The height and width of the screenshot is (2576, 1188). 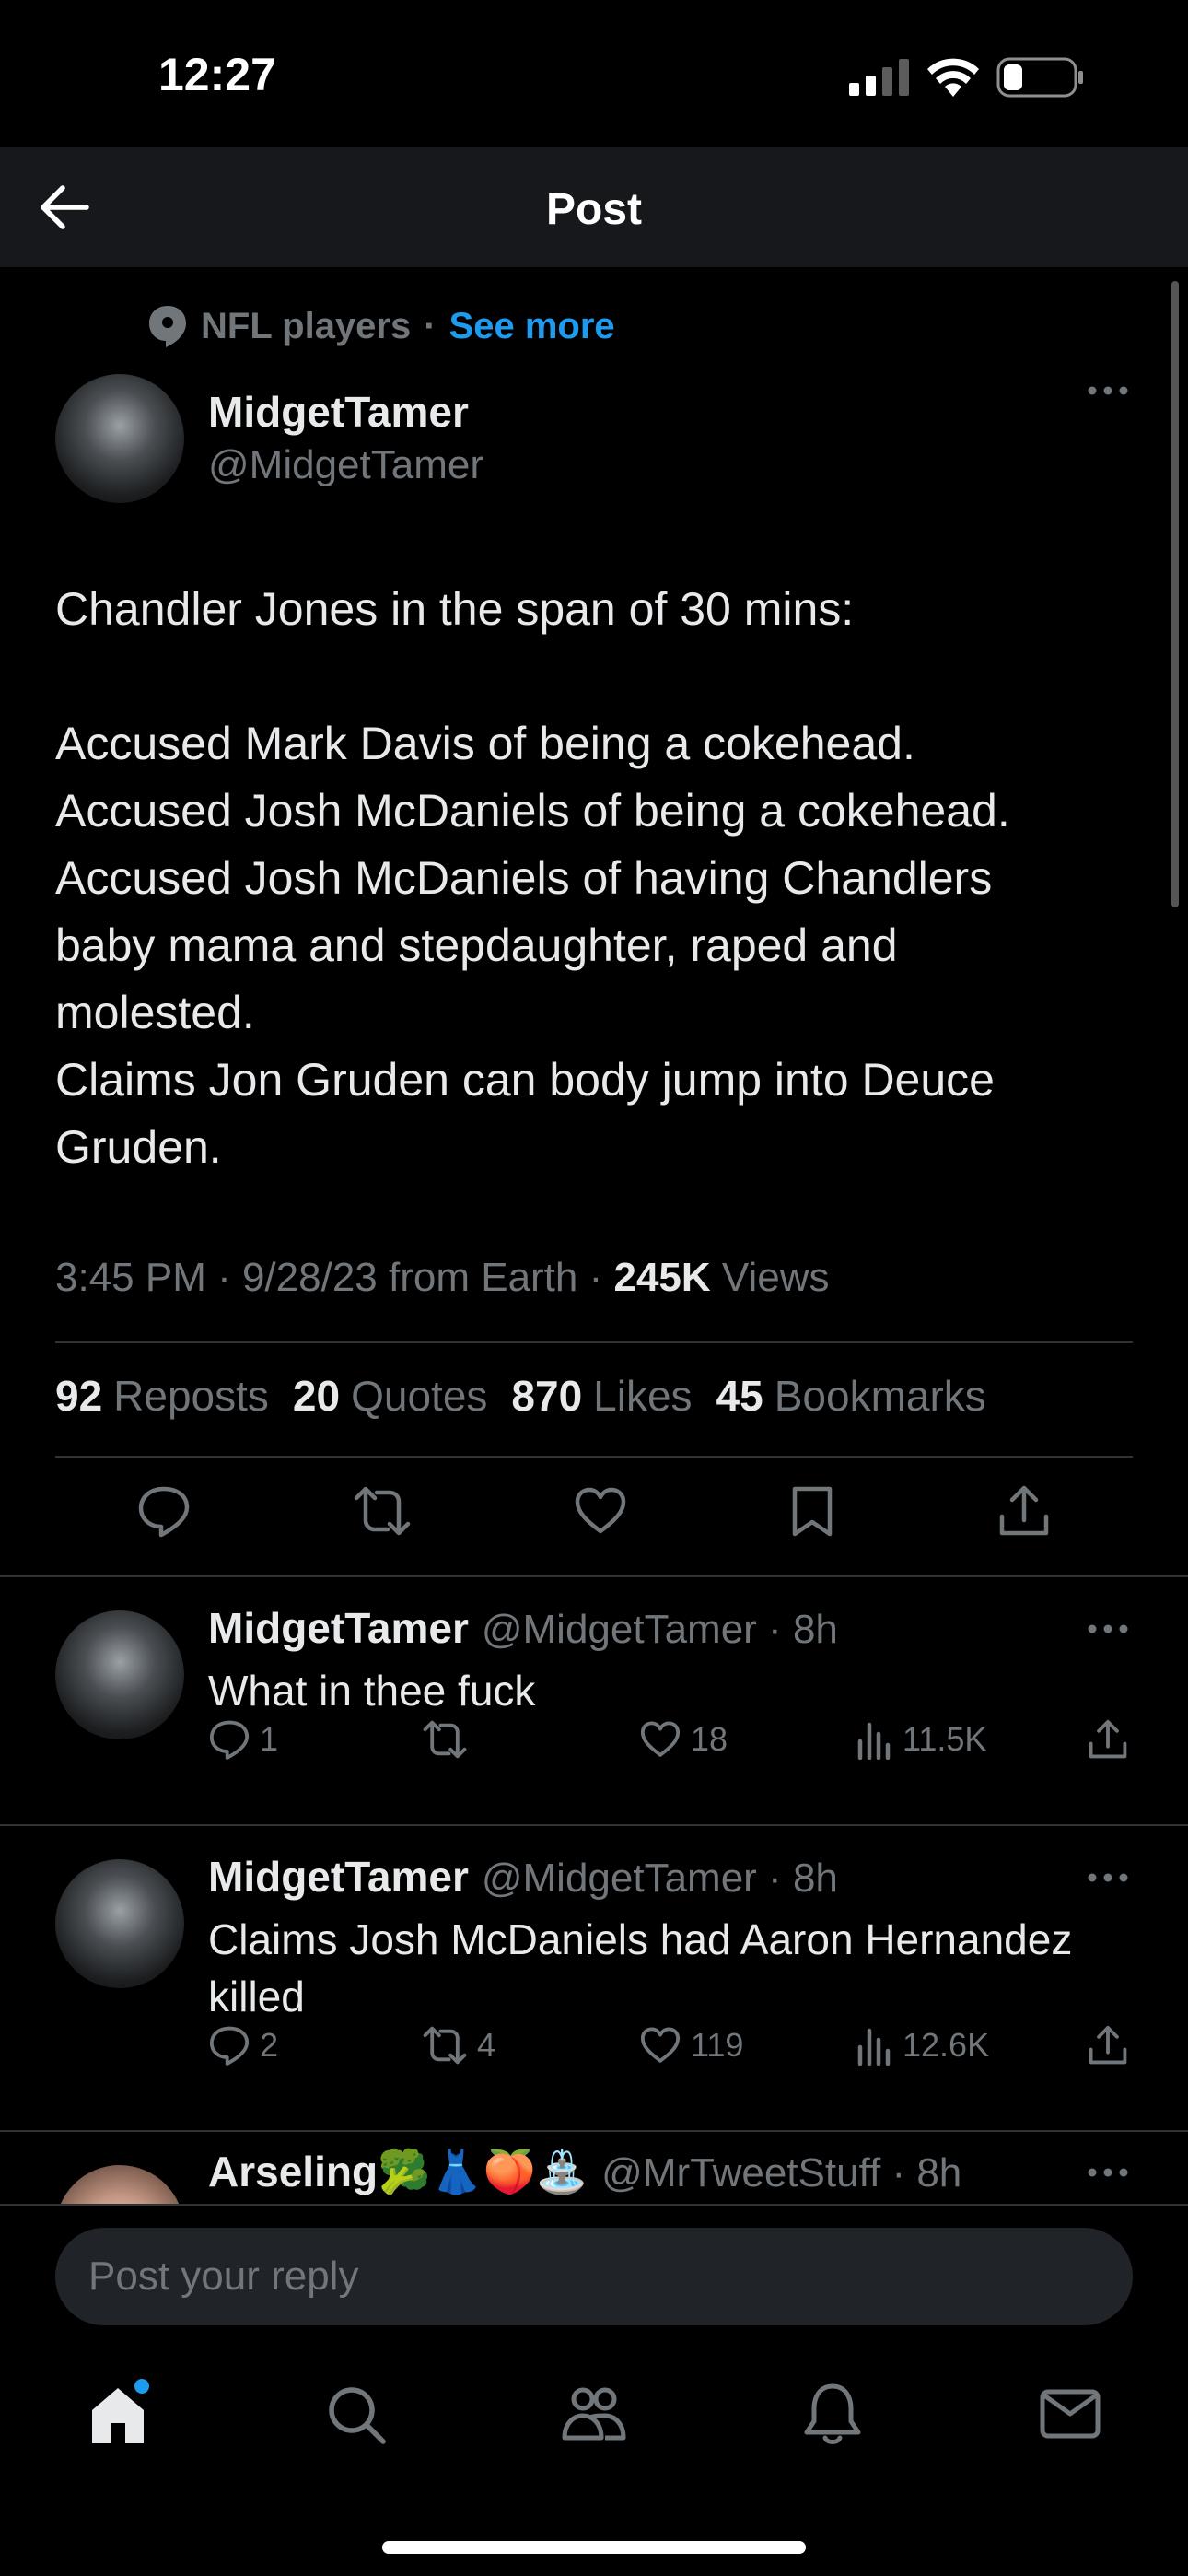 I want to click on bookmarks-label: Bookmarks, so click(x=880, y=1396).